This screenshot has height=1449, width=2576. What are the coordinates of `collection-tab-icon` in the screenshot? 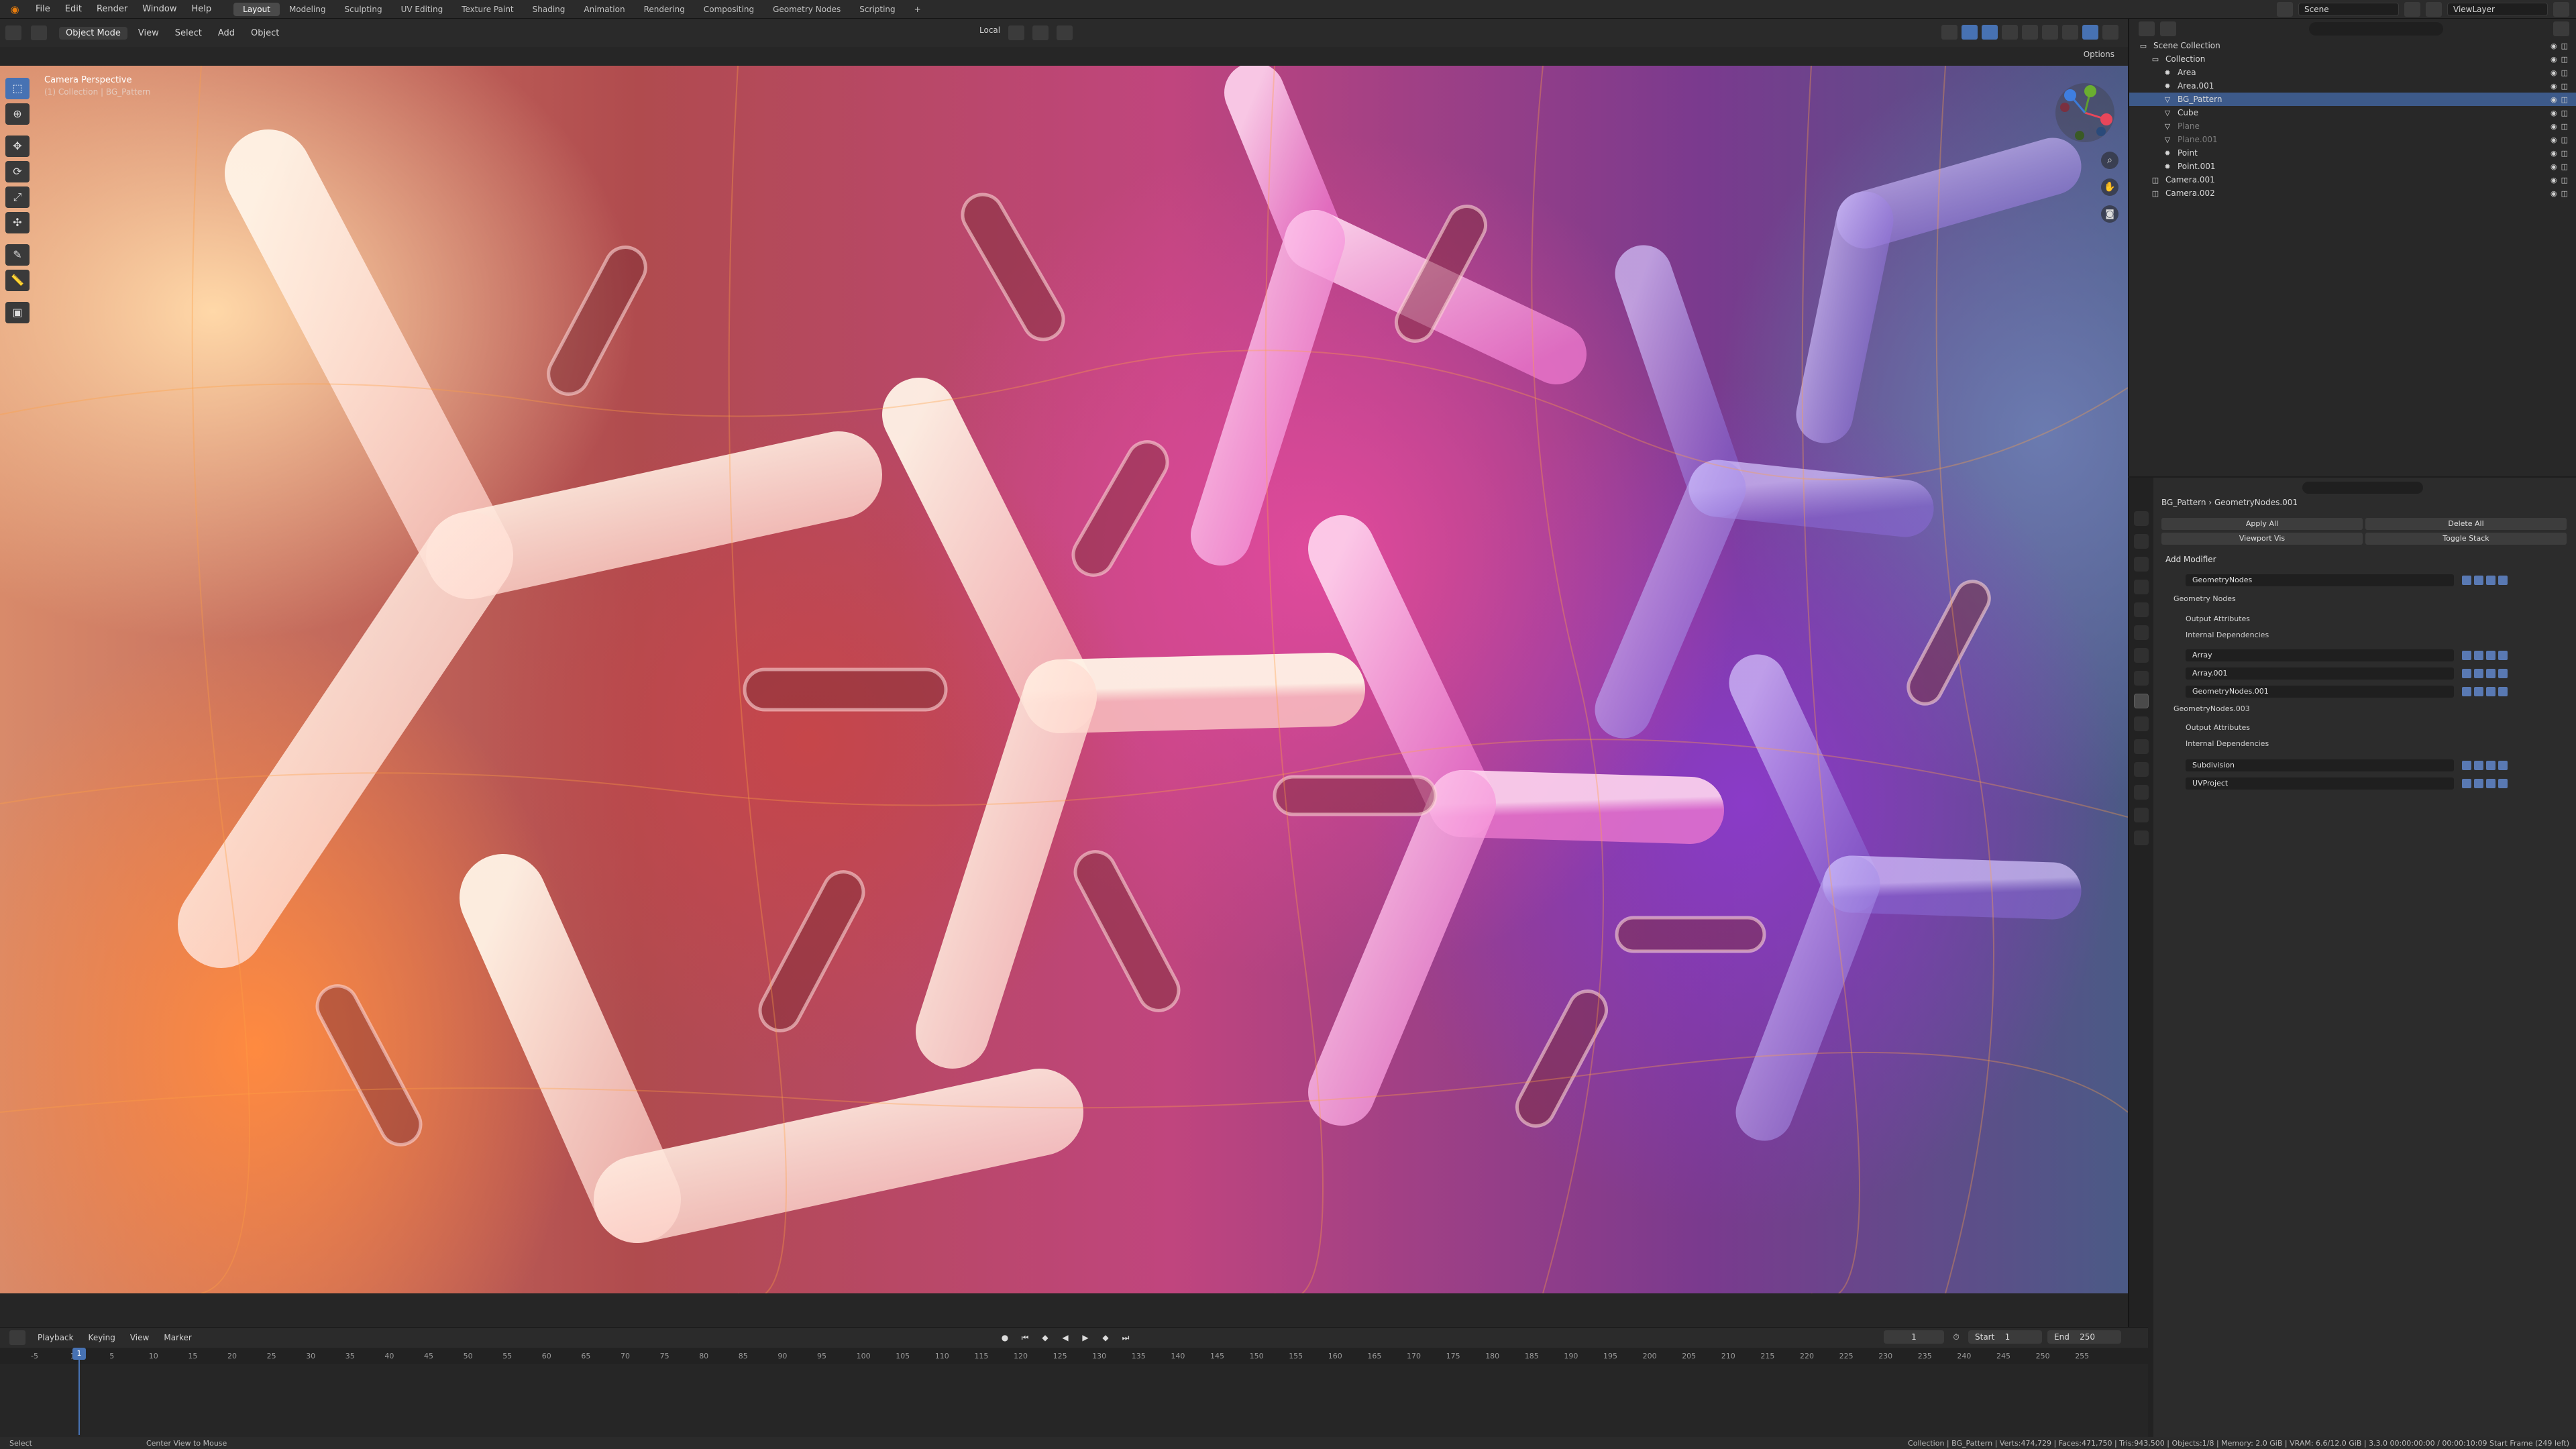 It's located at (2141, 655).